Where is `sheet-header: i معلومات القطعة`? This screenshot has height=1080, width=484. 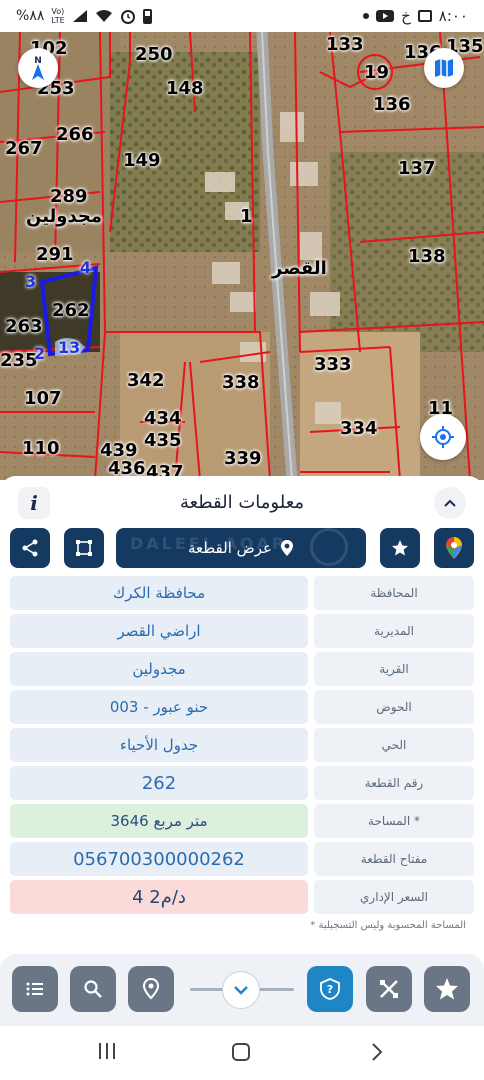 sheet-header: i معلومات القطعة is located at coordinates (242, 504).